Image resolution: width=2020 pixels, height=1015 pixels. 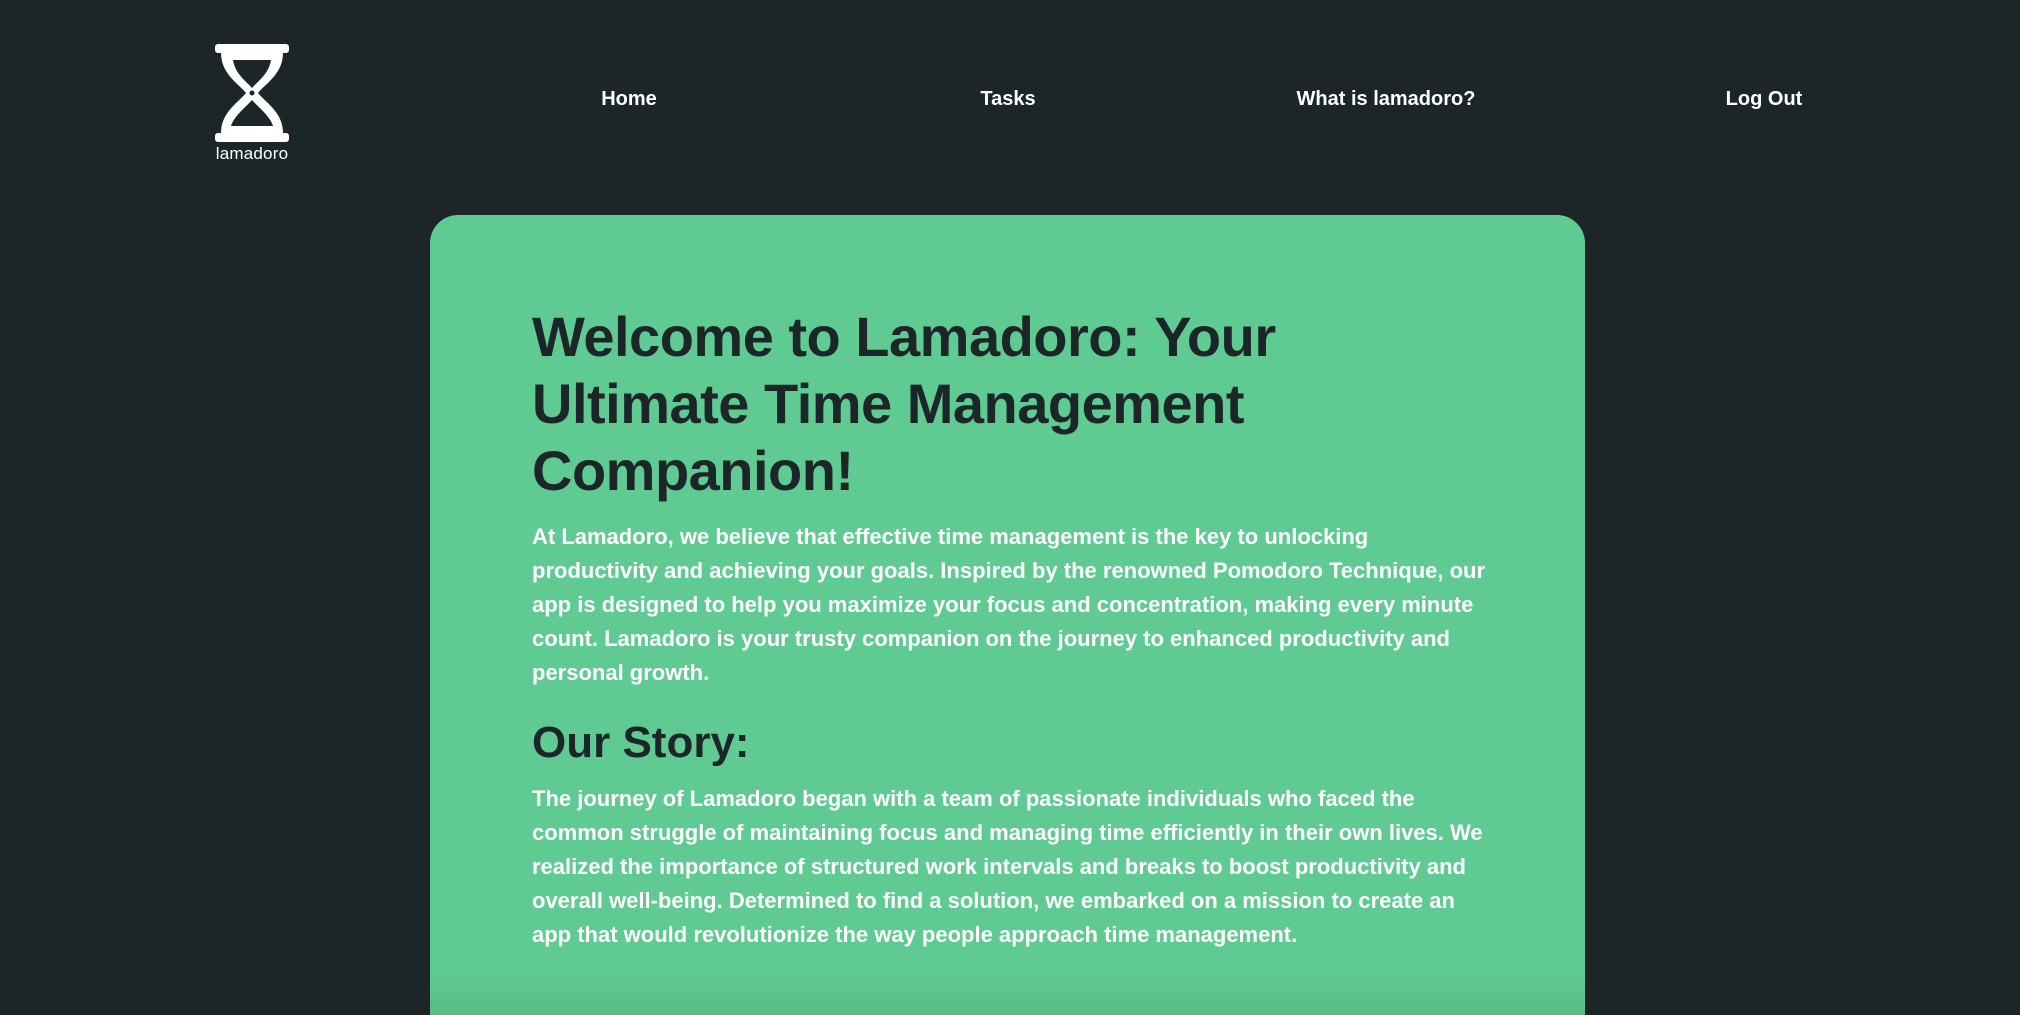 I want to click on logo-text: lamadoro, so click(x=252, y=153).